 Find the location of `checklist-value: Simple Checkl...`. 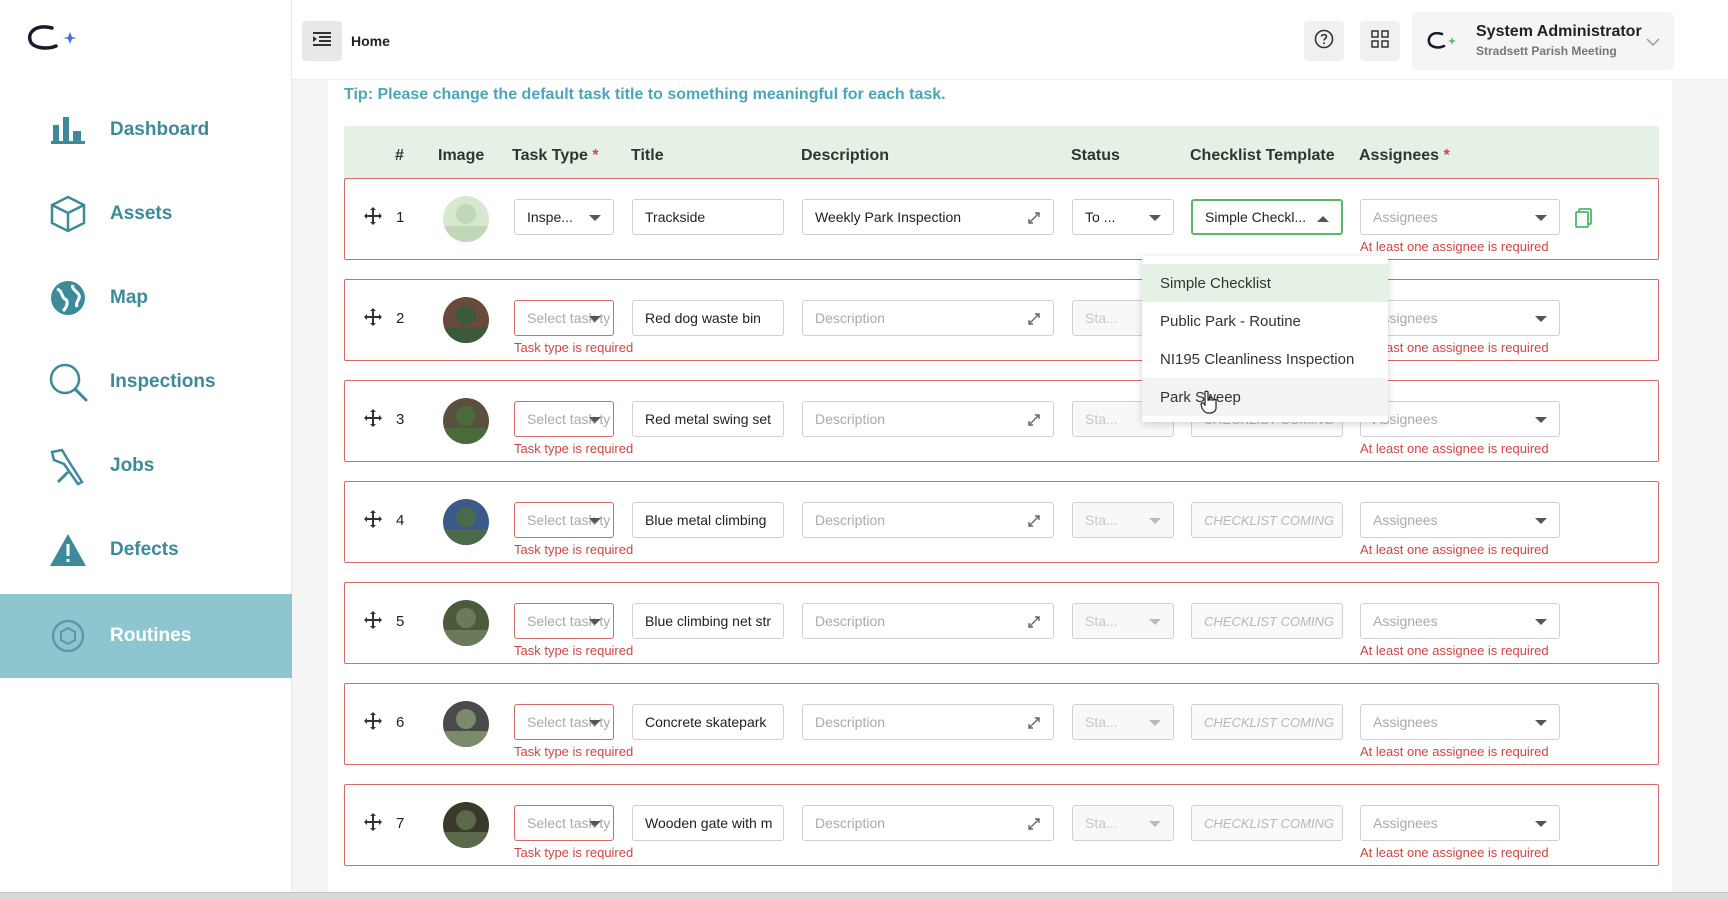

checklist-value: Simple Checkl... is located at coordinates (1256, 217).